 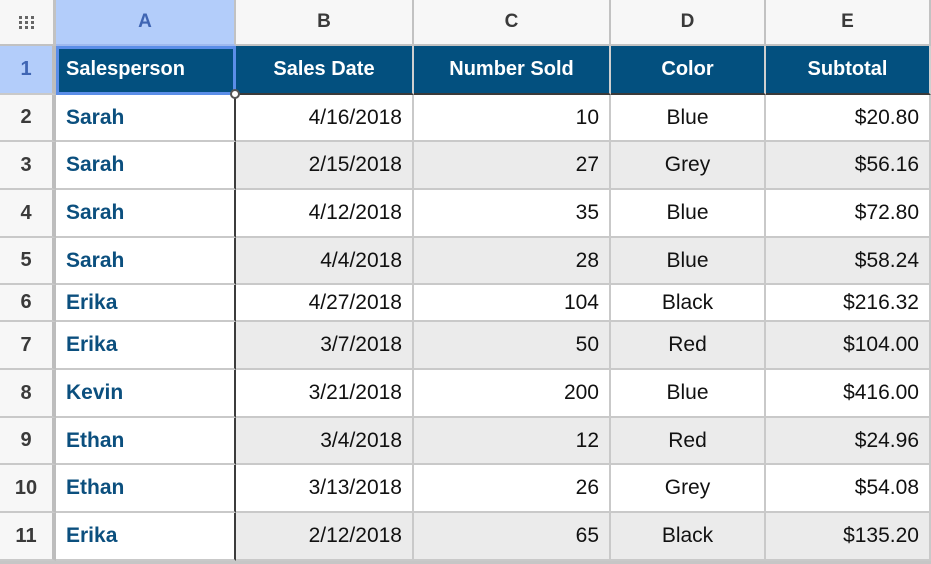 What do you see at coordinates (512, 489) in the screenshot?
I see `cell-number-sold: 26` at bounding box center [512, 489].